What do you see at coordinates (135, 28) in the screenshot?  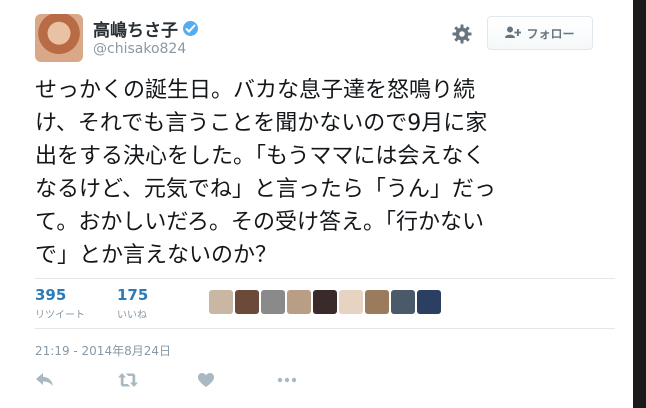 I see `display-name: 高嶋ちさ子` at bounding box center [135, 28].